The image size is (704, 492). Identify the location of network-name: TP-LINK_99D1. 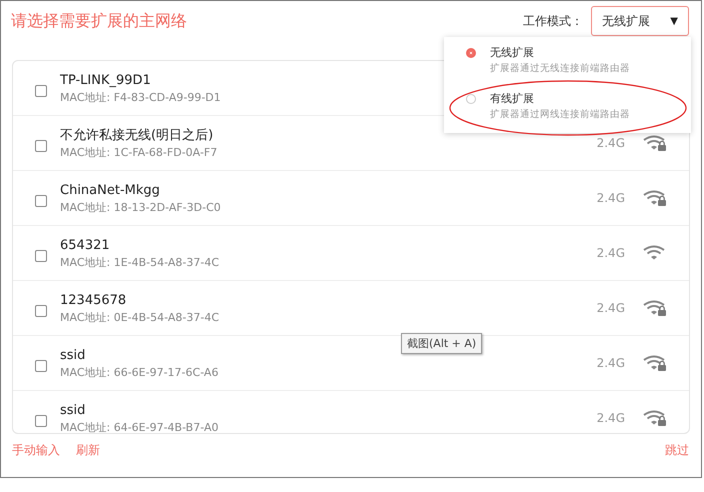
(105, 81).